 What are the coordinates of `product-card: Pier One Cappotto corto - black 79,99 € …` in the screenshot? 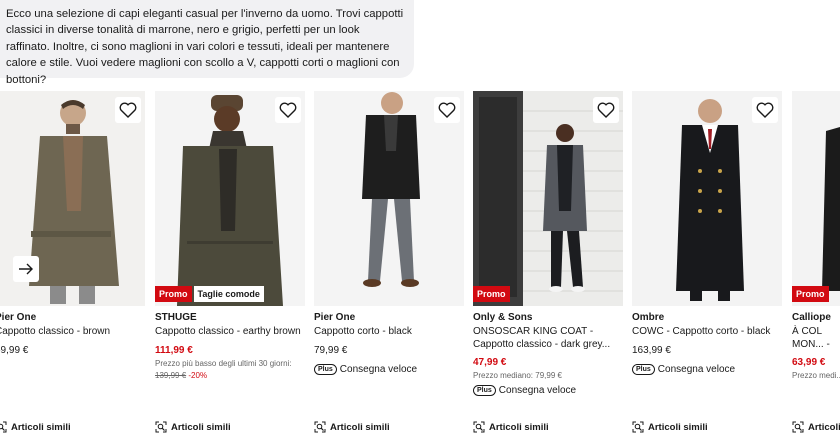 It's located at (389, 265).